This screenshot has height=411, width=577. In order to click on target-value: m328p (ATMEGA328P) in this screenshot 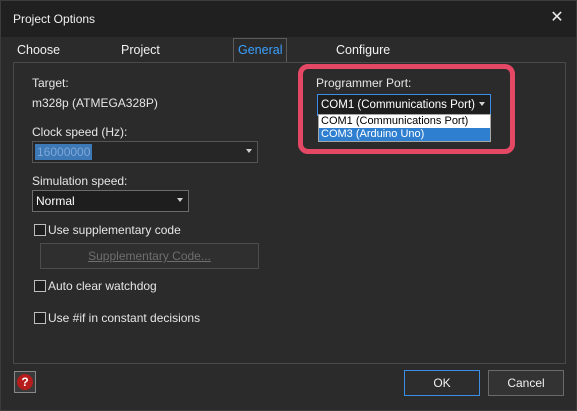, I will do `click(95, 103)`.